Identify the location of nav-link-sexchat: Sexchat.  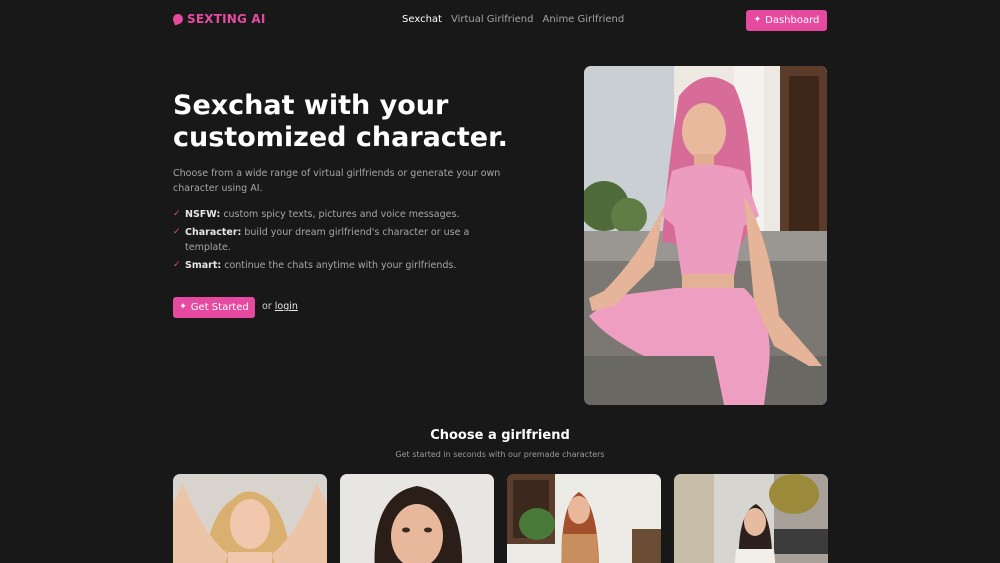
(422, 19).